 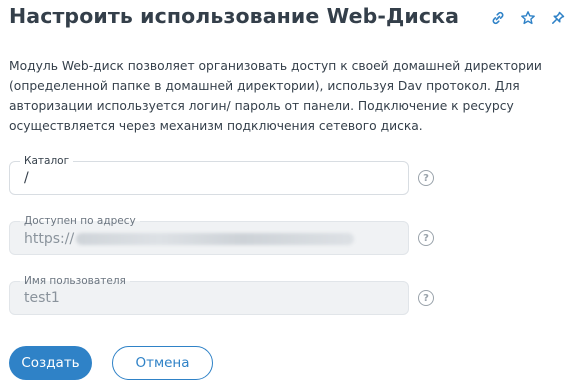 What do you see at coordinates (426, 178) in the screenshot?
I see `catalog-help-icon: ?` at bounding box center [426, 178].